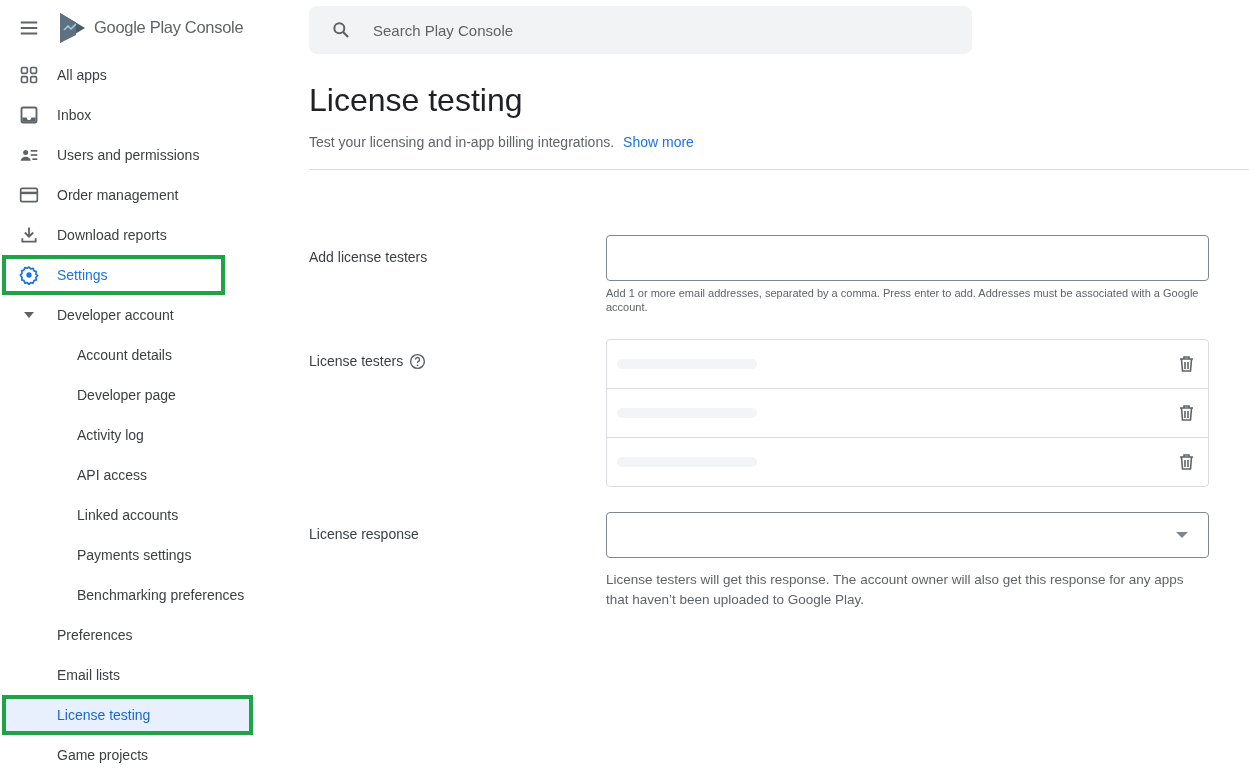  Describe the element at coordinates (125, 395) in the screenshot. I see `nav-item: Developer page` at that location.